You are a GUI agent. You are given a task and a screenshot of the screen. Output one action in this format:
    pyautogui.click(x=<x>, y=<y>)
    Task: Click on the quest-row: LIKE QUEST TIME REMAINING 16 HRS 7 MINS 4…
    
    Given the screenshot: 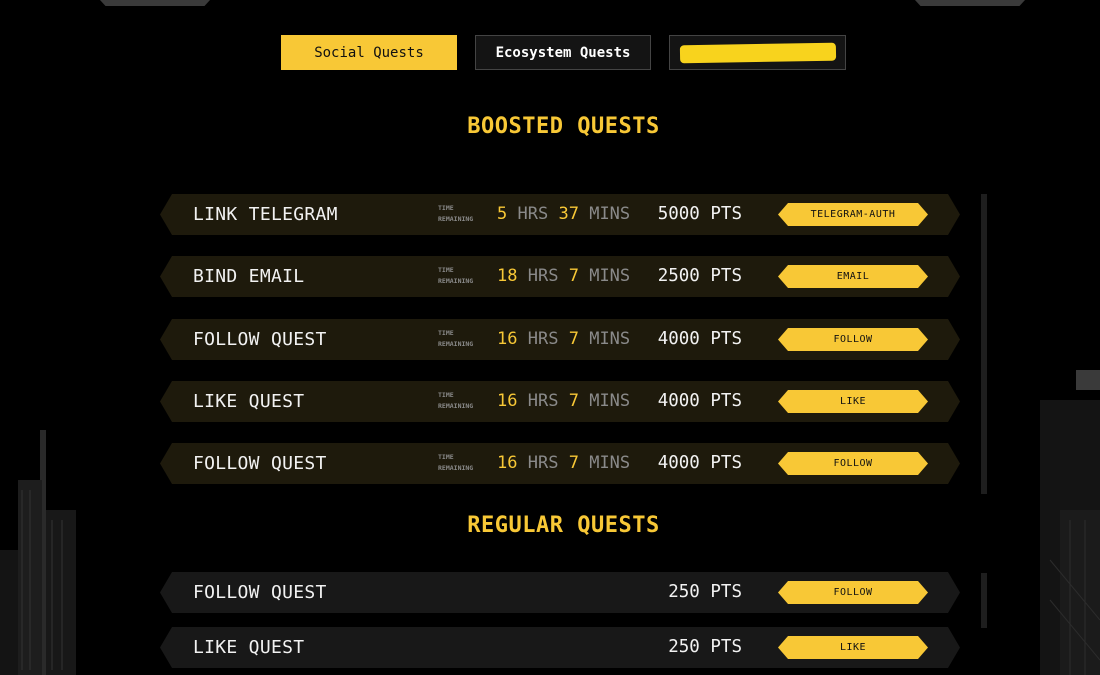 What is the action you would take?
    pyautogui.click(x=560, y=401)
    